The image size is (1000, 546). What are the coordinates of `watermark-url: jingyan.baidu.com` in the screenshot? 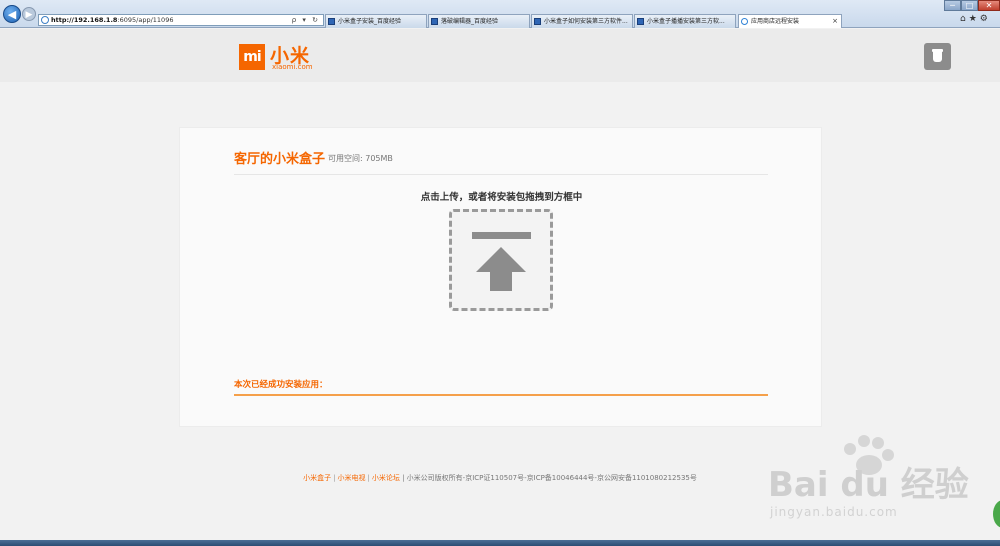 It's located at (834, 512).